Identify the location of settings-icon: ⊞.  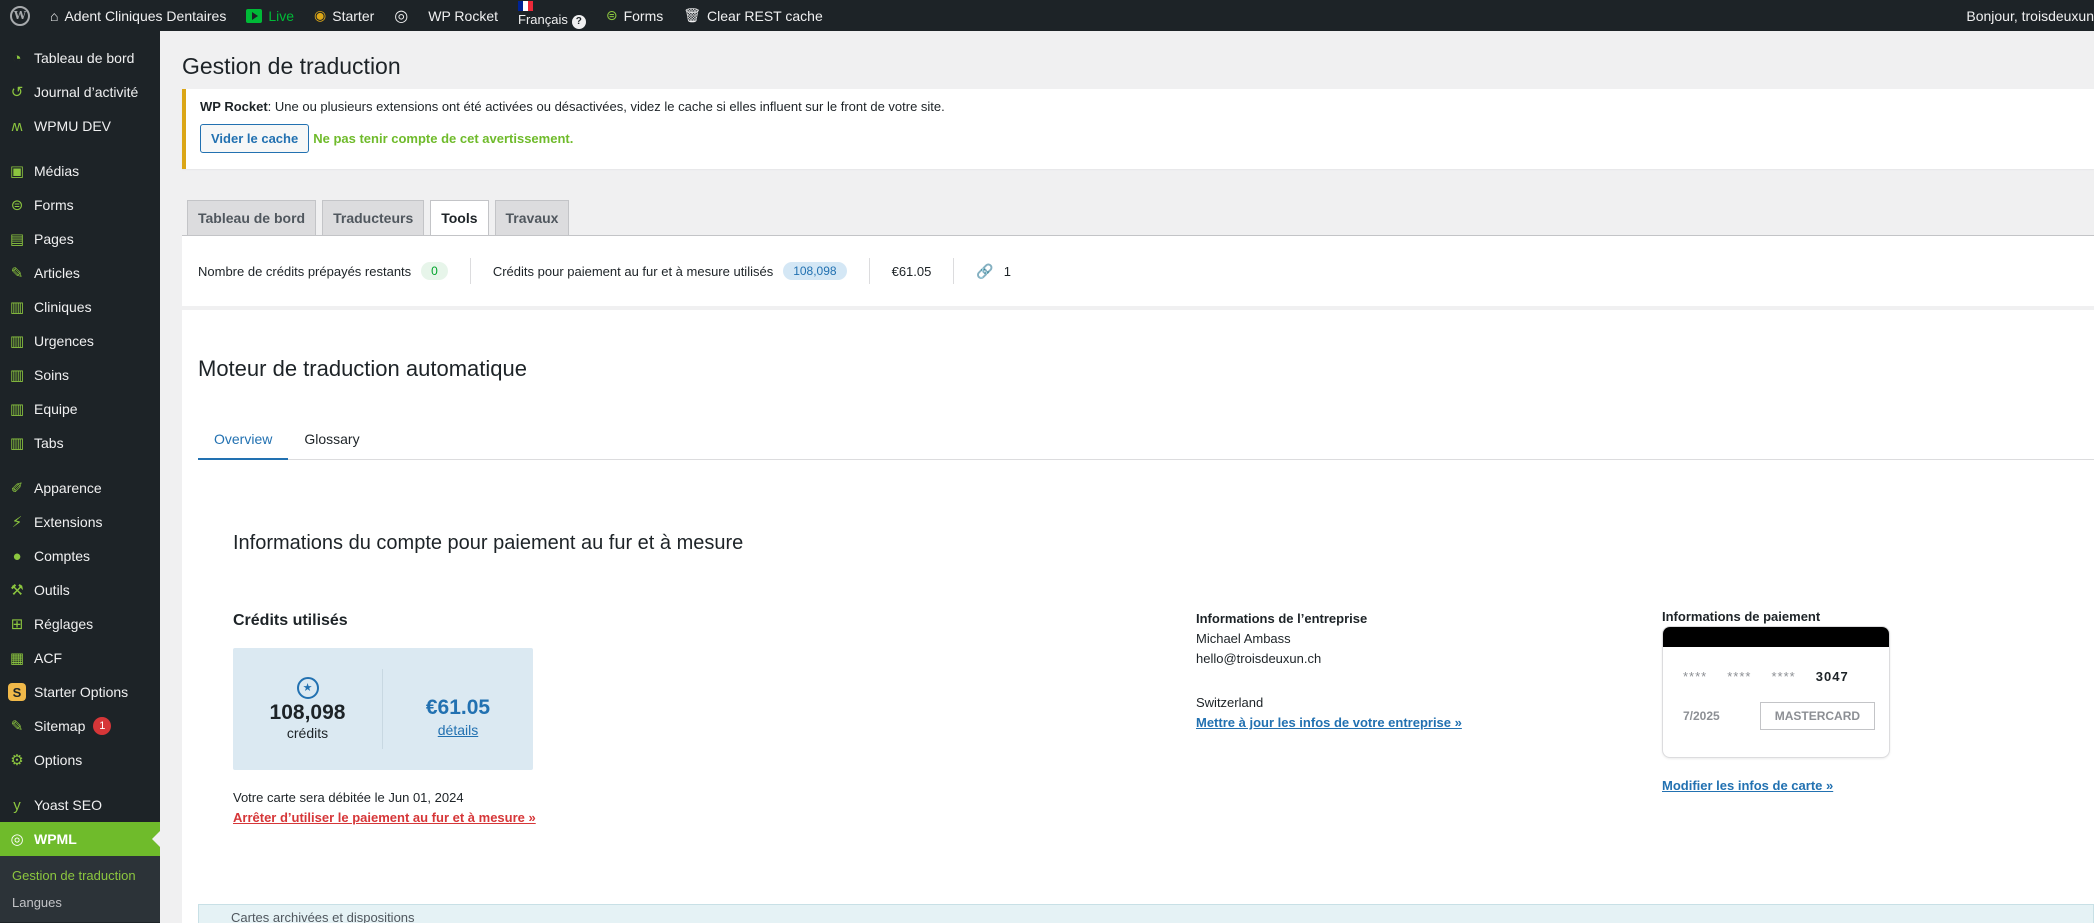
(17, 624).